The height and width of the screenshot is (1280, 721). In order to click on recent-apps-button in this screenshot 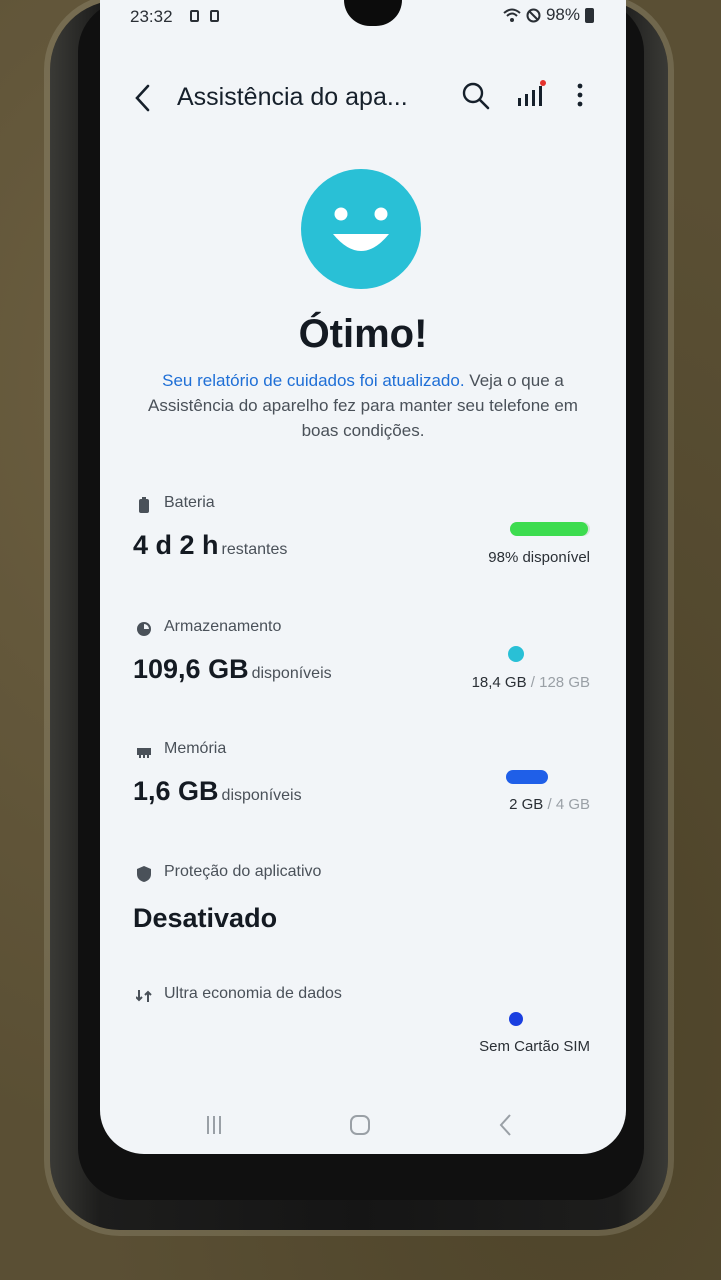, I will do `click(214, 1125)`.